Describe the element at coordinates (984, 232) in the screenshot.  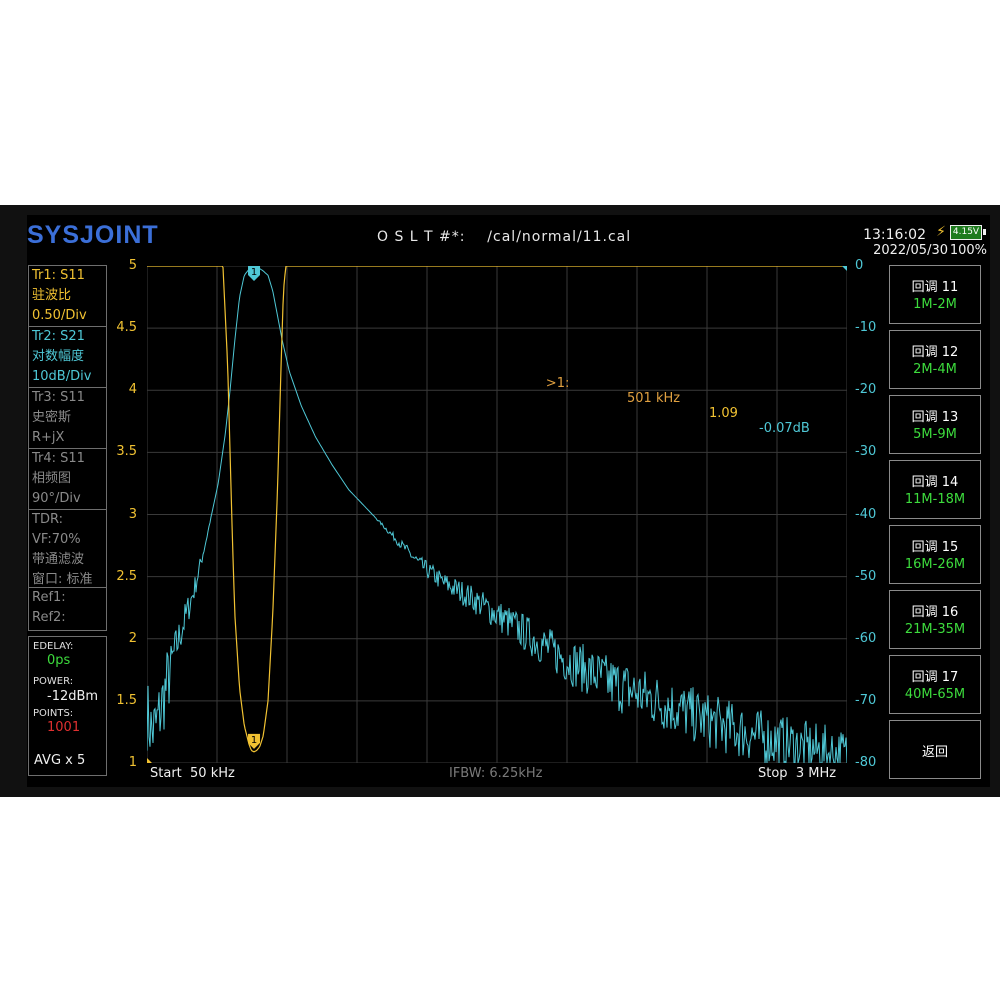
I see `battery-terminal-icon` at that location.